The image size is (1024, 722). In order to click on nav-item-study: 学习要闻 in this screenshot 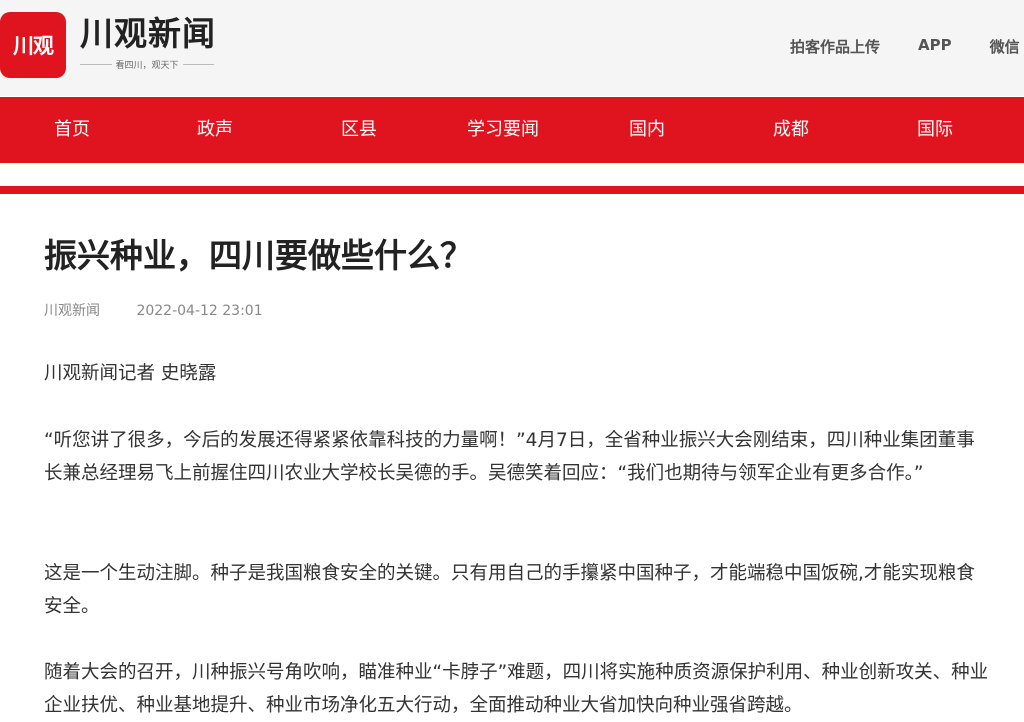, I will do `click(503, 130)`.